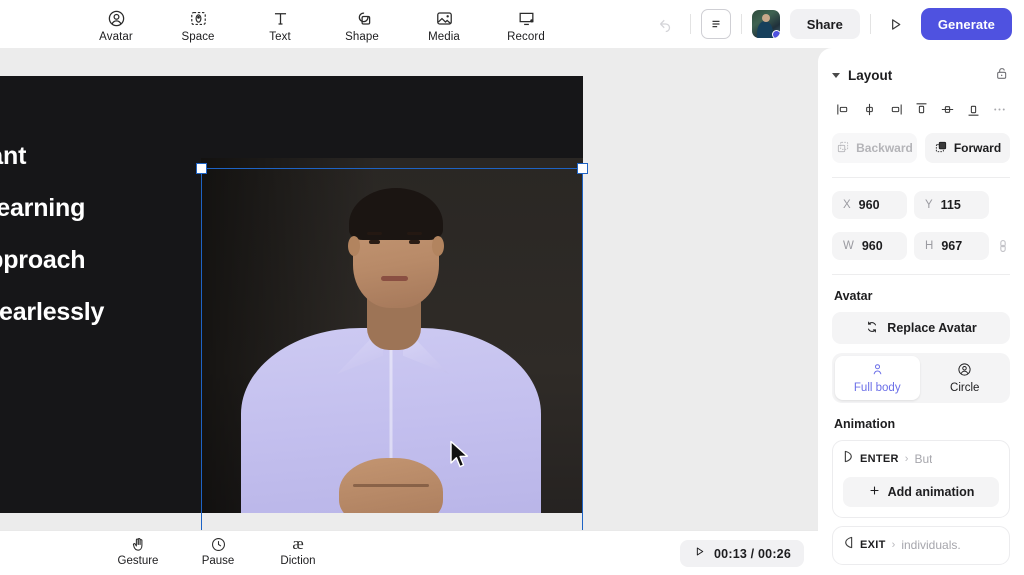 Image resolution: width=1024 pixels, height=575 pixels. I want to click on enter-animation-card: ENTER › But Add animation, so click(921, 479).